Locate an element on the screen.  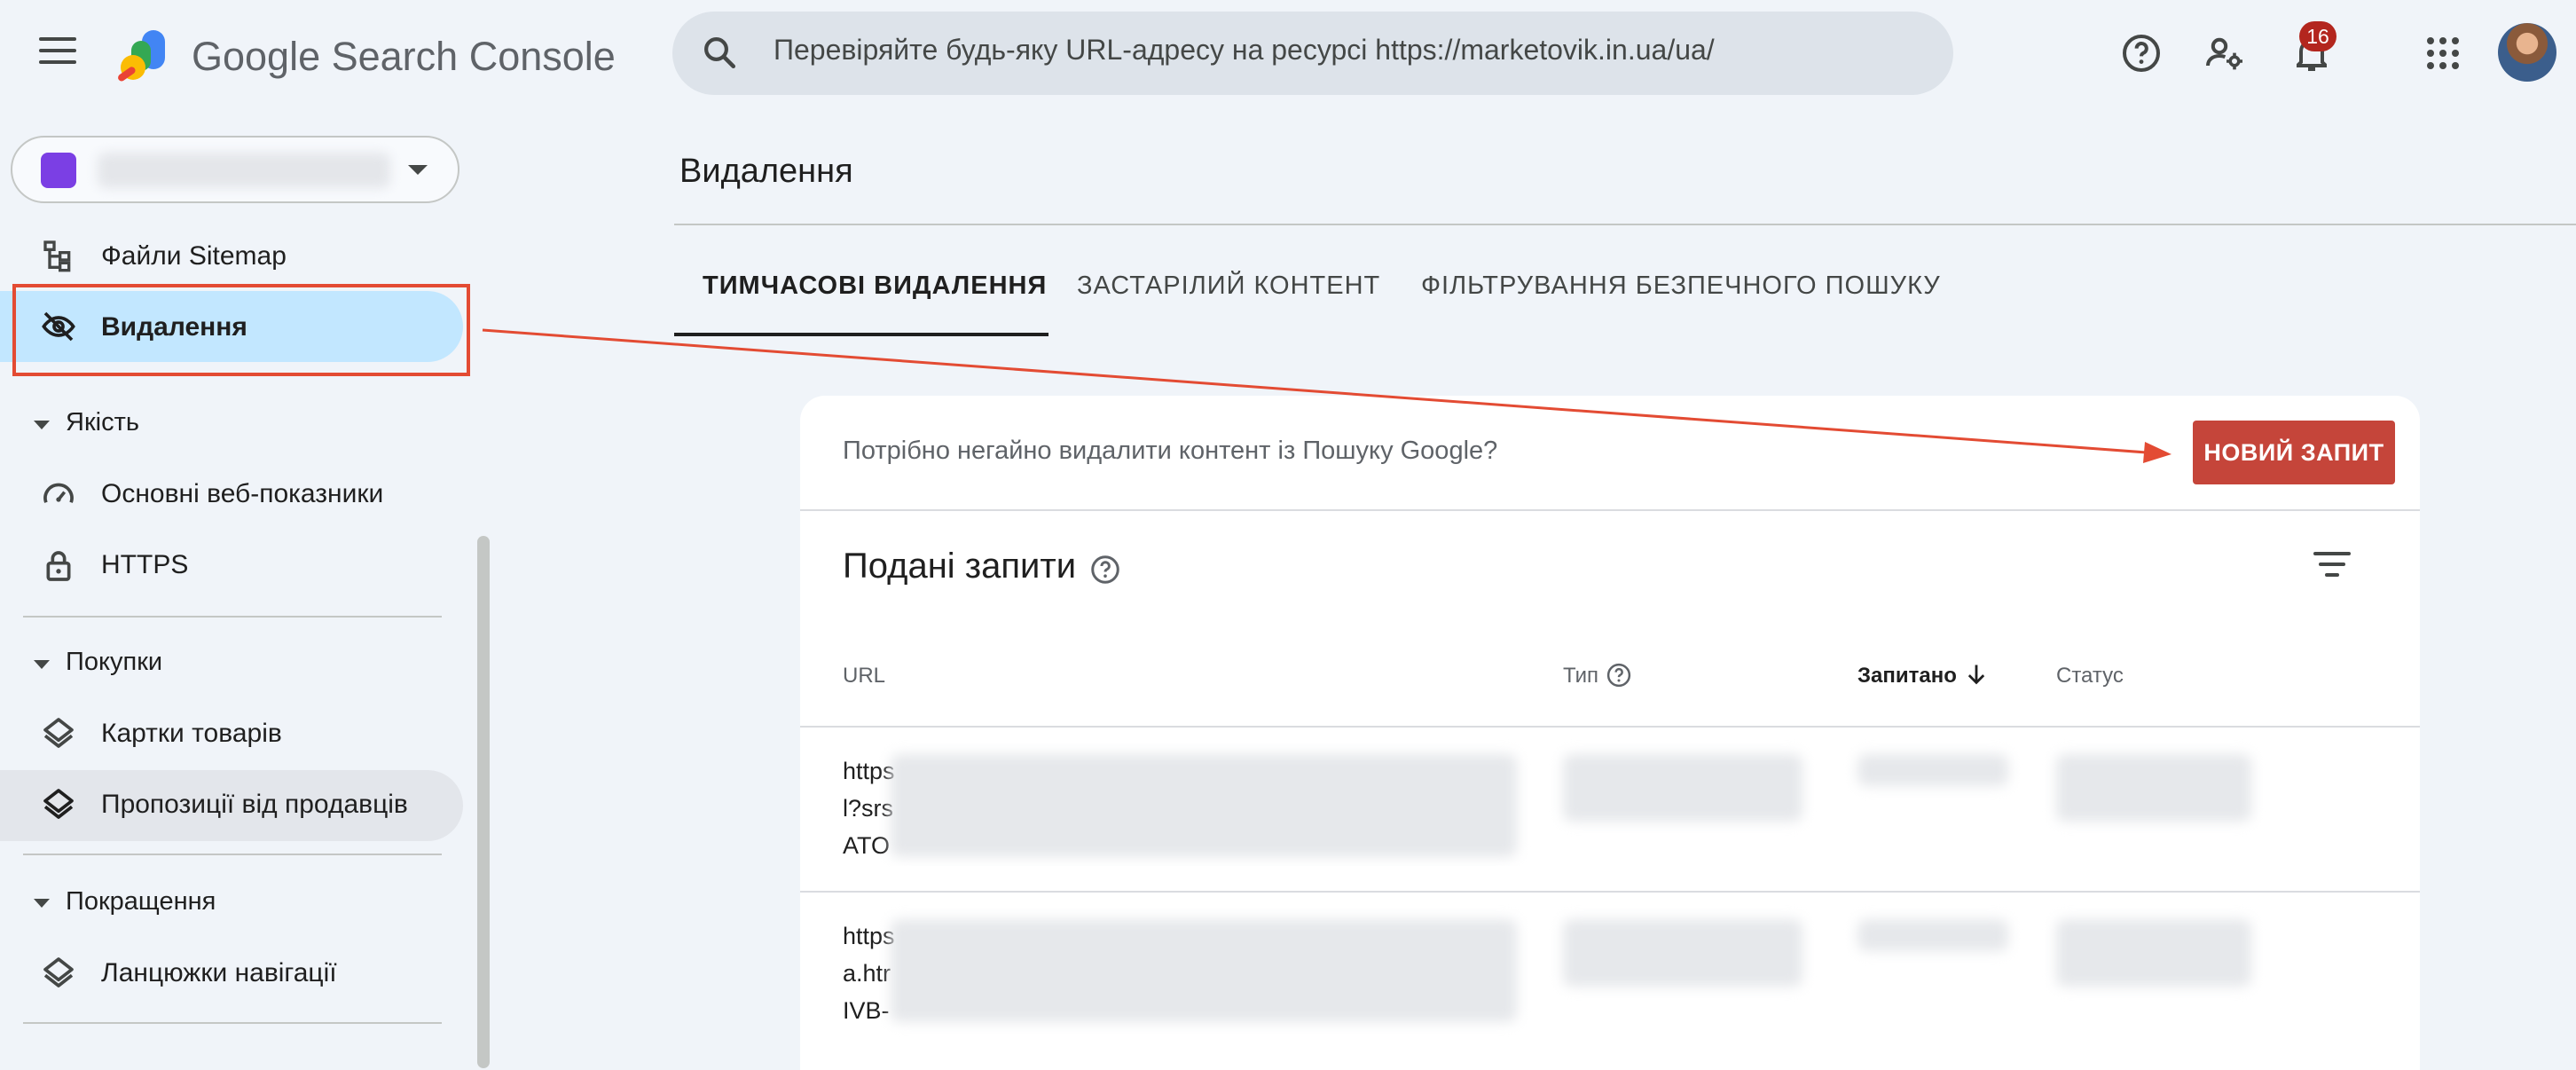
sidebar-item-sitemaps: Файли Sitemap is located at coordinates (194, 256).